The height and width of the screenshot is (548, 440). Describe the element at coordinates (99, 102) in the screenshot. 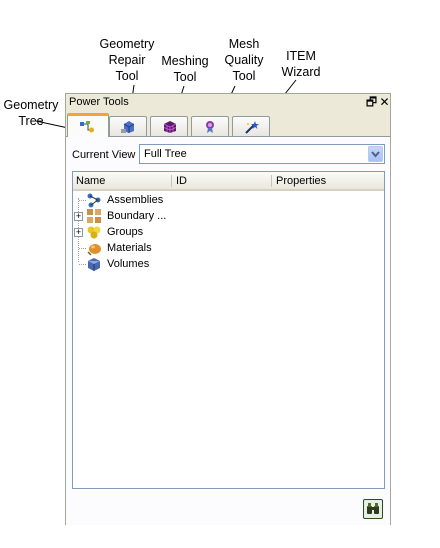

I see `panel-title: Power Tools` at that location.